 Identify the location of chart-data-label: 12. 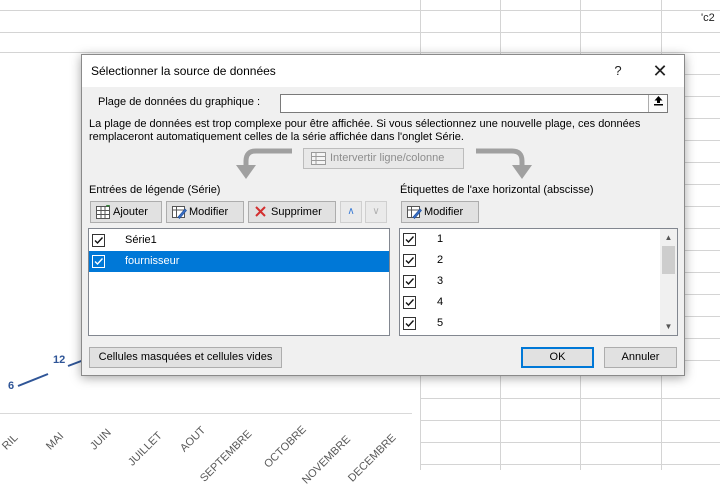
(59, 360).